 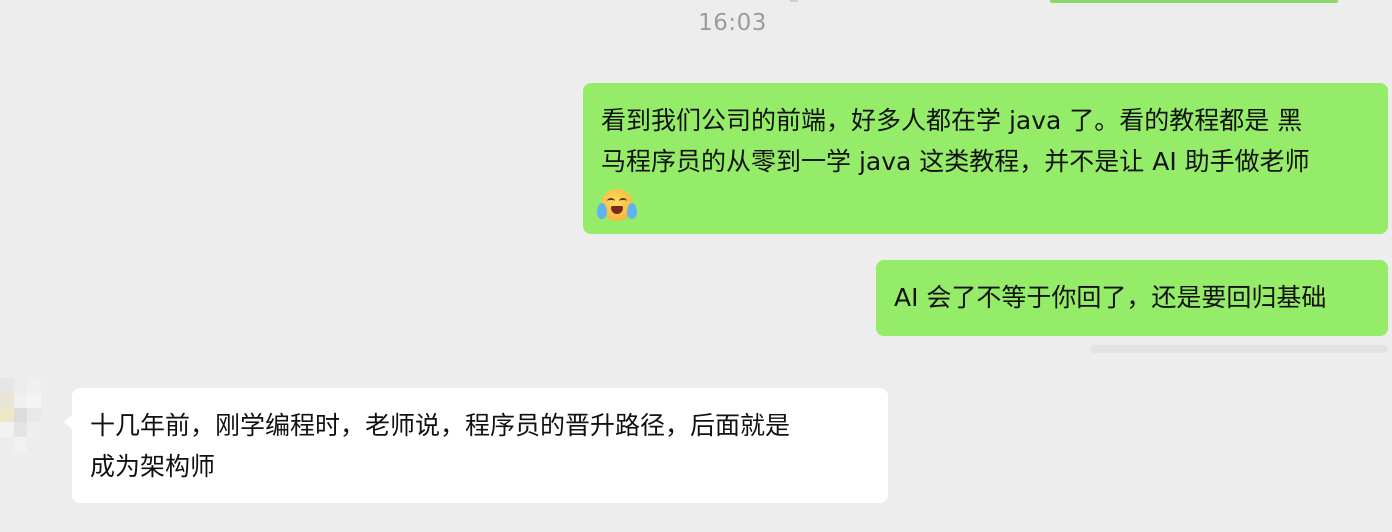 I want to click on message-text-line: 十几年前，刚学编程时，老师说，程序员的晋升路径，后面就是, so click(x=440, y=425).